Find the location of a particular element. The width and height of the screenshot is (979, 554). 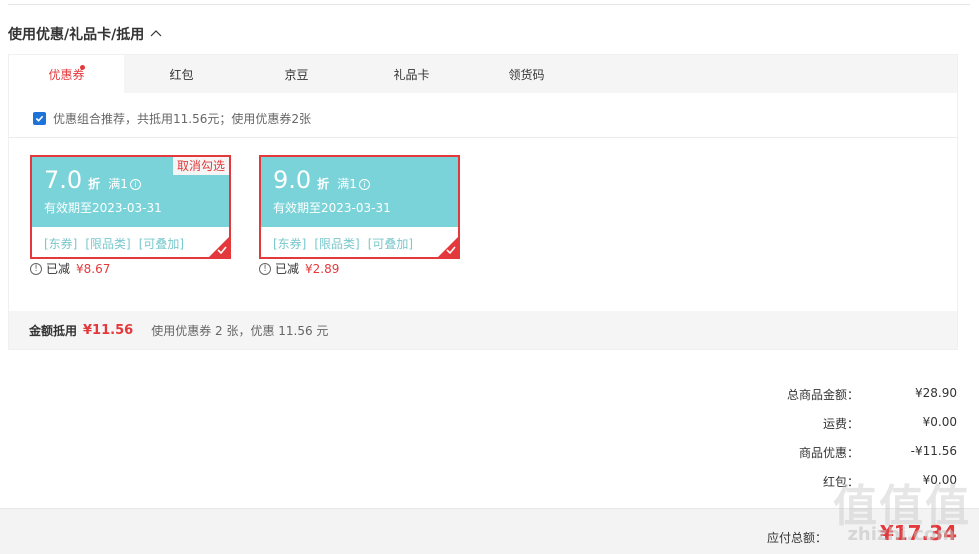

top-divider is located at coordinates (489, 4).